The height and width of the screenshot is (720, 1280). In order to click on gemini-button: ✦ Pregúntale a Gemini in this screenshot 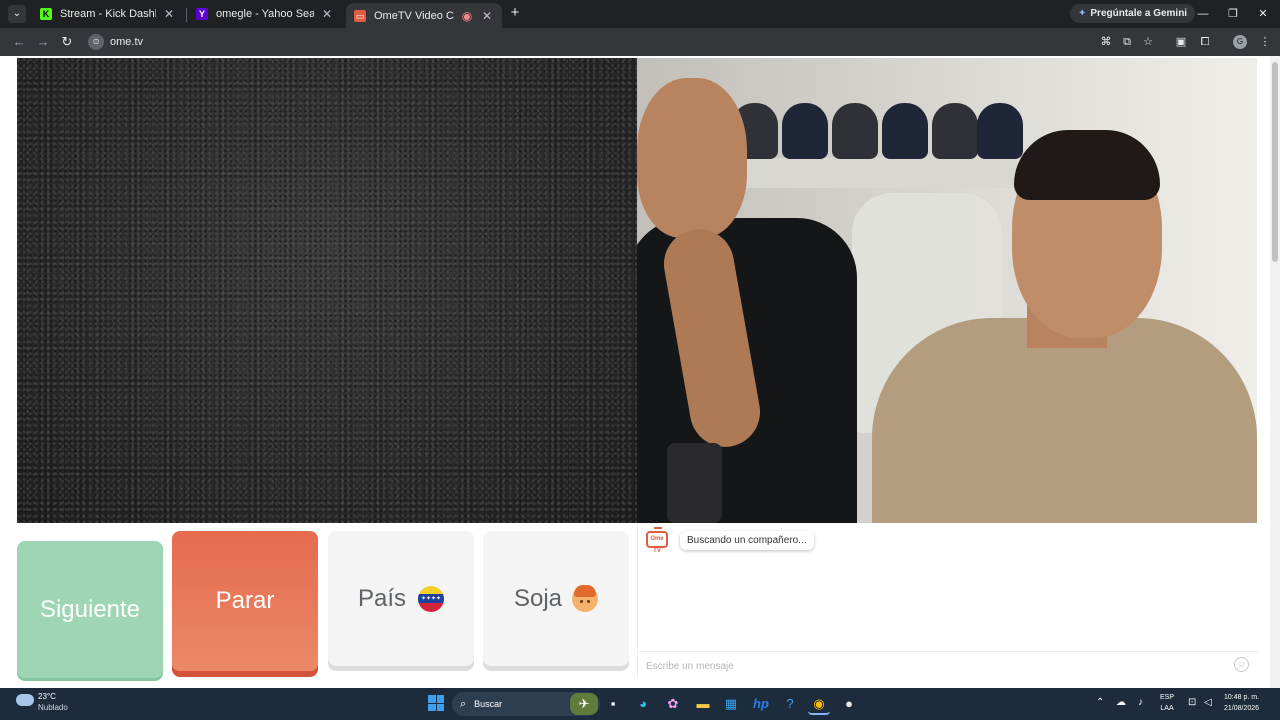, I will do `click(1133, 13)`.